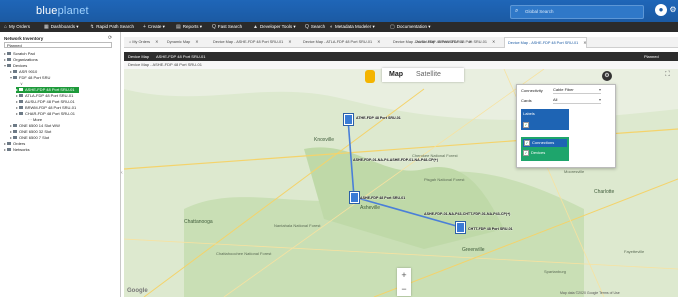 This screenshot has height=297, width=678. What do you see at coordinates (181, 42) in the screenshot?
I see `tab-dynamic-map: Dynamic Map ✕` at bounding box center [181, 42].